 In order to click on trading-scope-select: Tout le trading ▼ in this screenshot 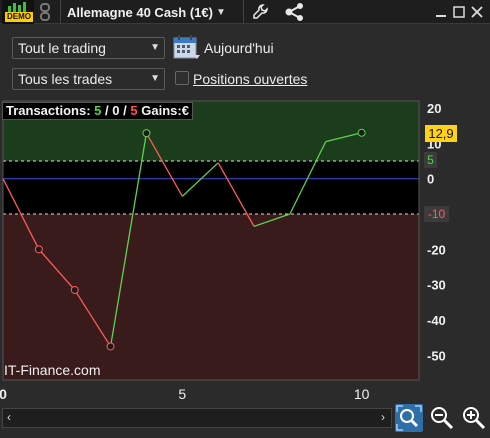, I will do `click(88, 48)`.